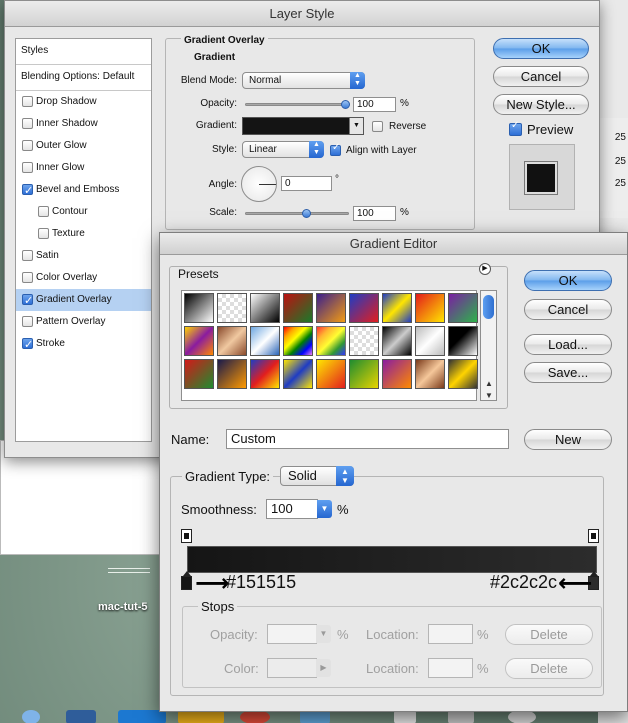  Describe the element at coordinates (83, 78) in the screenshot. I see `blending-options: Blending Options: Default` at that location.